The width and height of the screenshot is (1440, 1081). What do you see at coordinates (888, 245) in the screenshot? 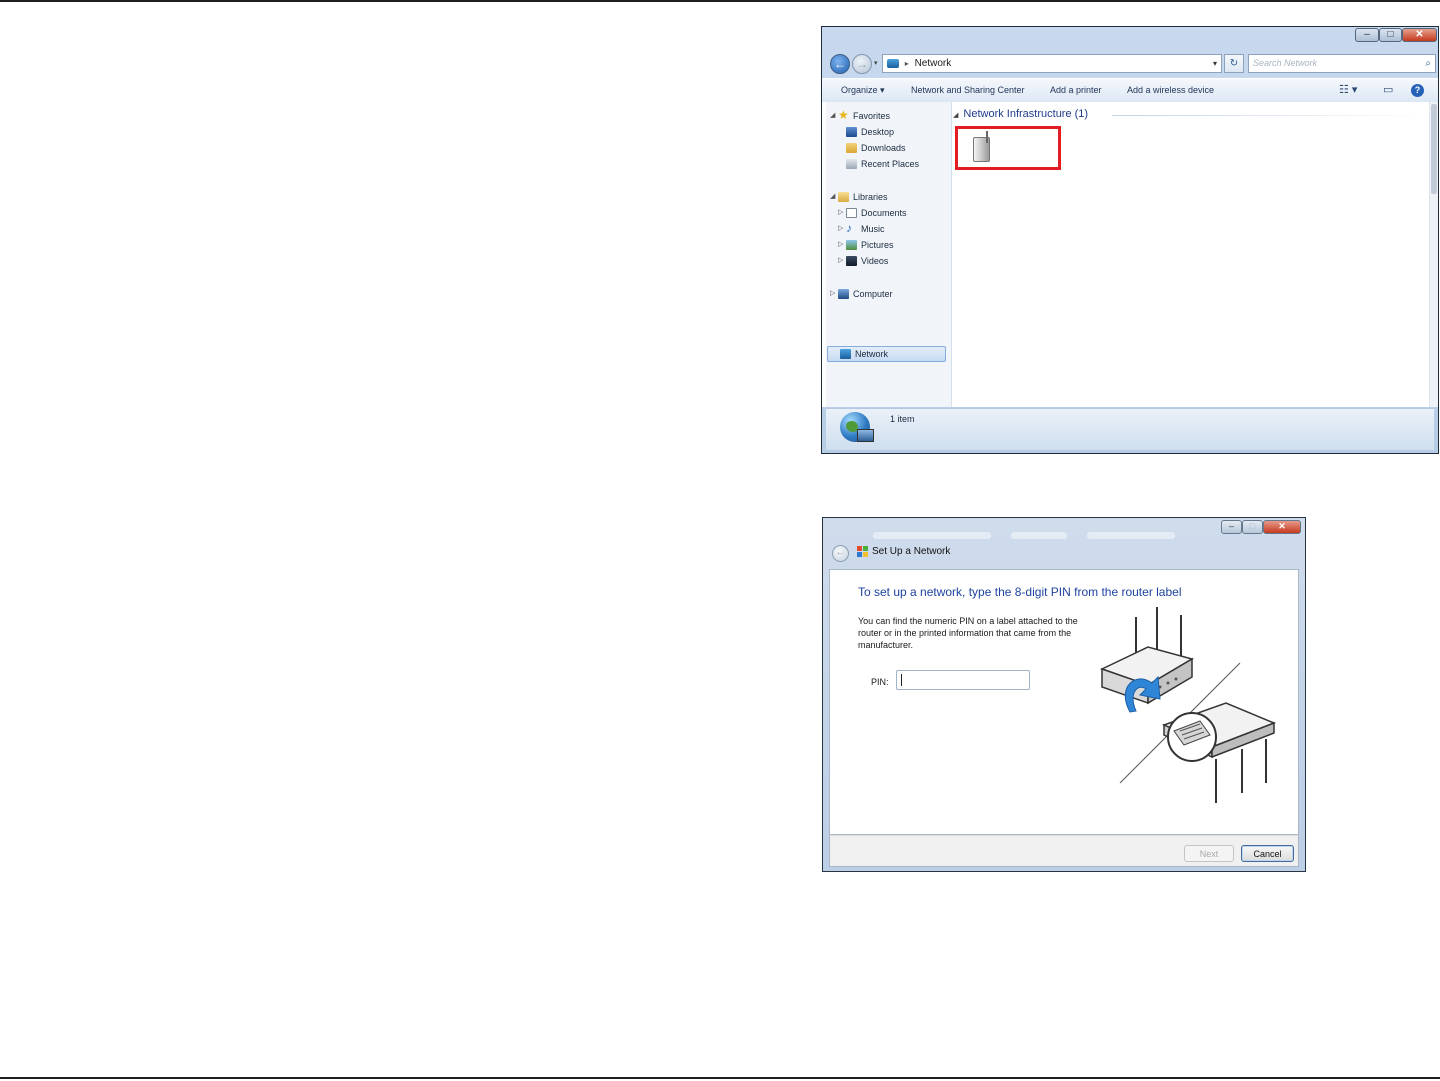
I see `nav-pictures: ▷ Pictures` at bounding box center [888, 245].